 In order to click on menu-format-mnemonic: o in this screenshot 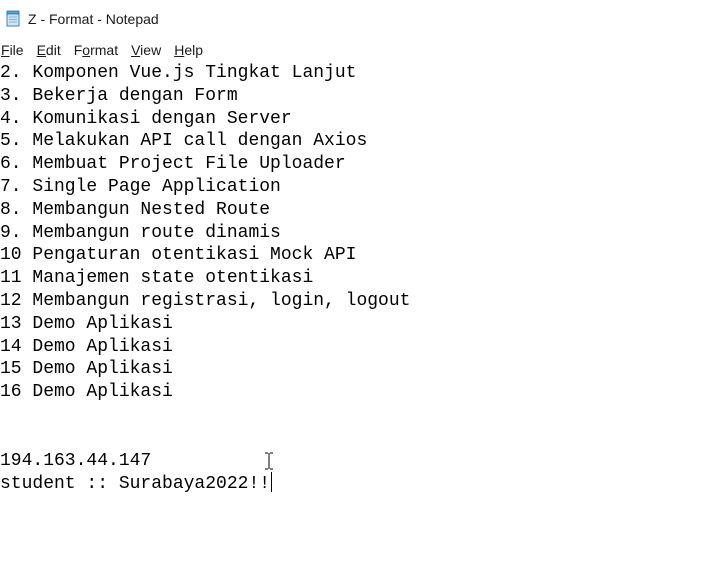, I will do `click(86, 50)`.